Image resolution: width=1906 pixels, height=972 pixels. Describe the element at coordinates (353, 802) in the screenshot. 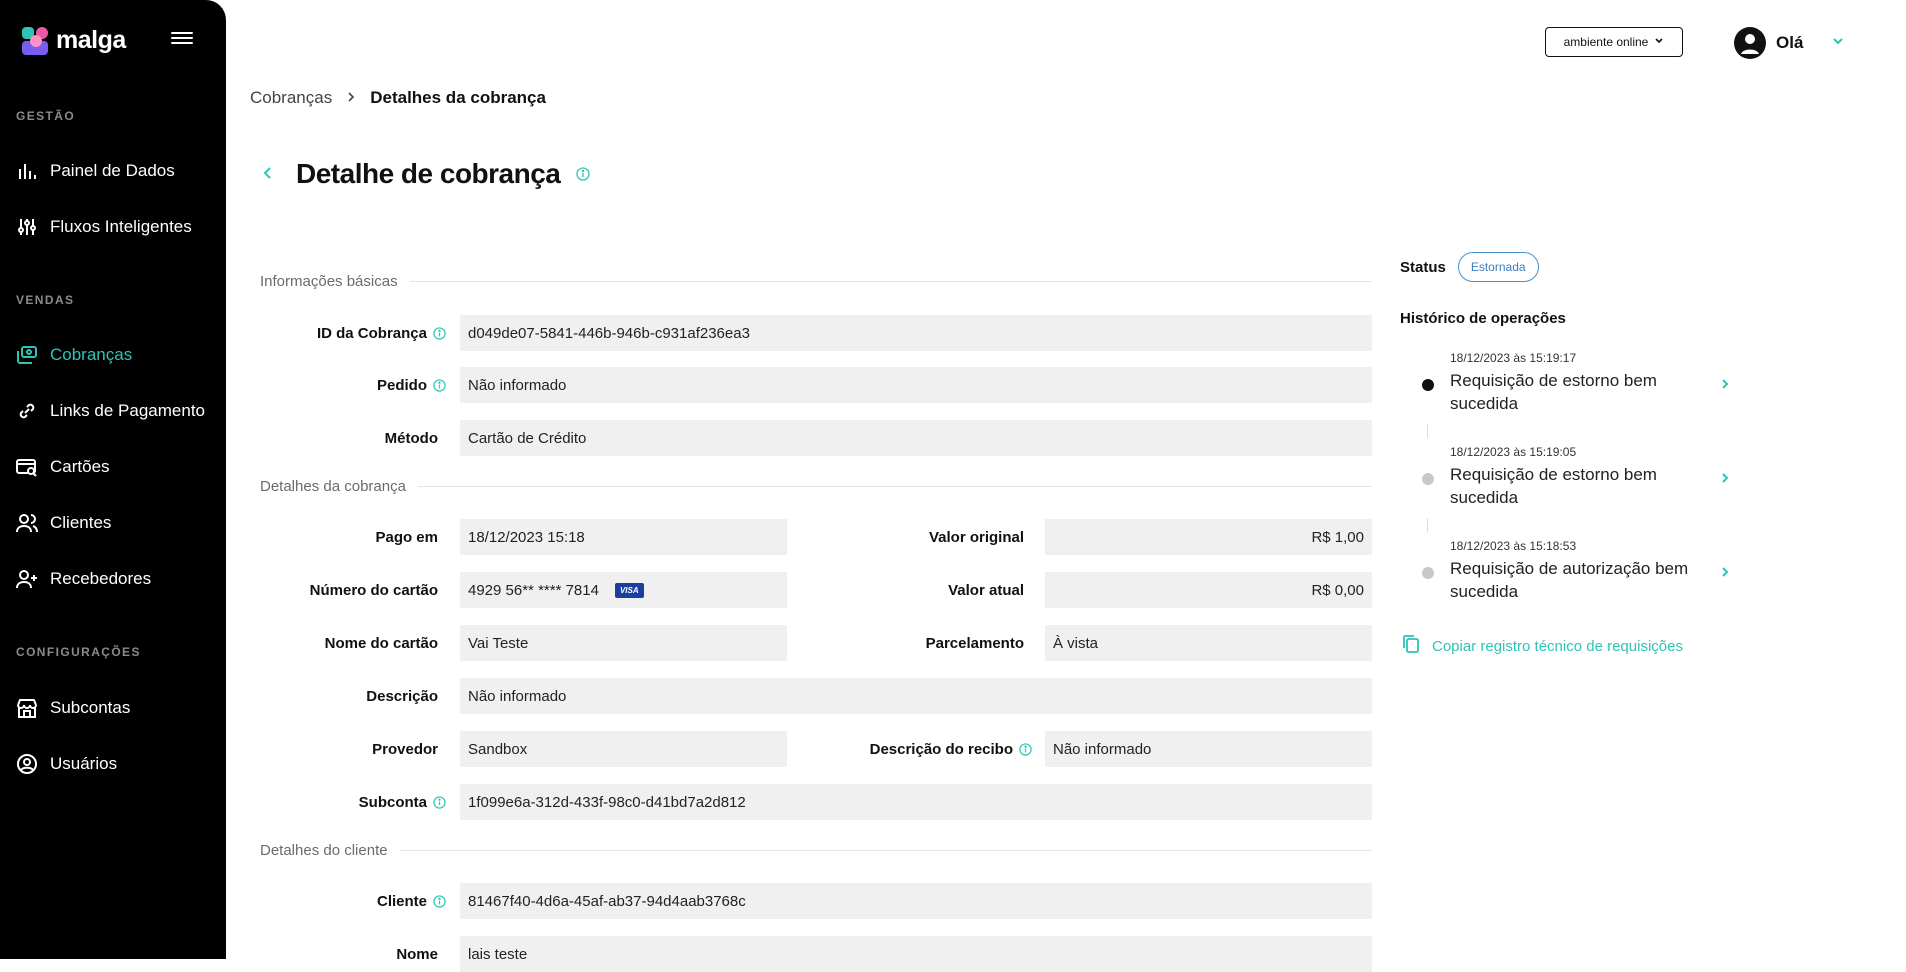

I see `field-label-subaccount: Subconta` at that location.